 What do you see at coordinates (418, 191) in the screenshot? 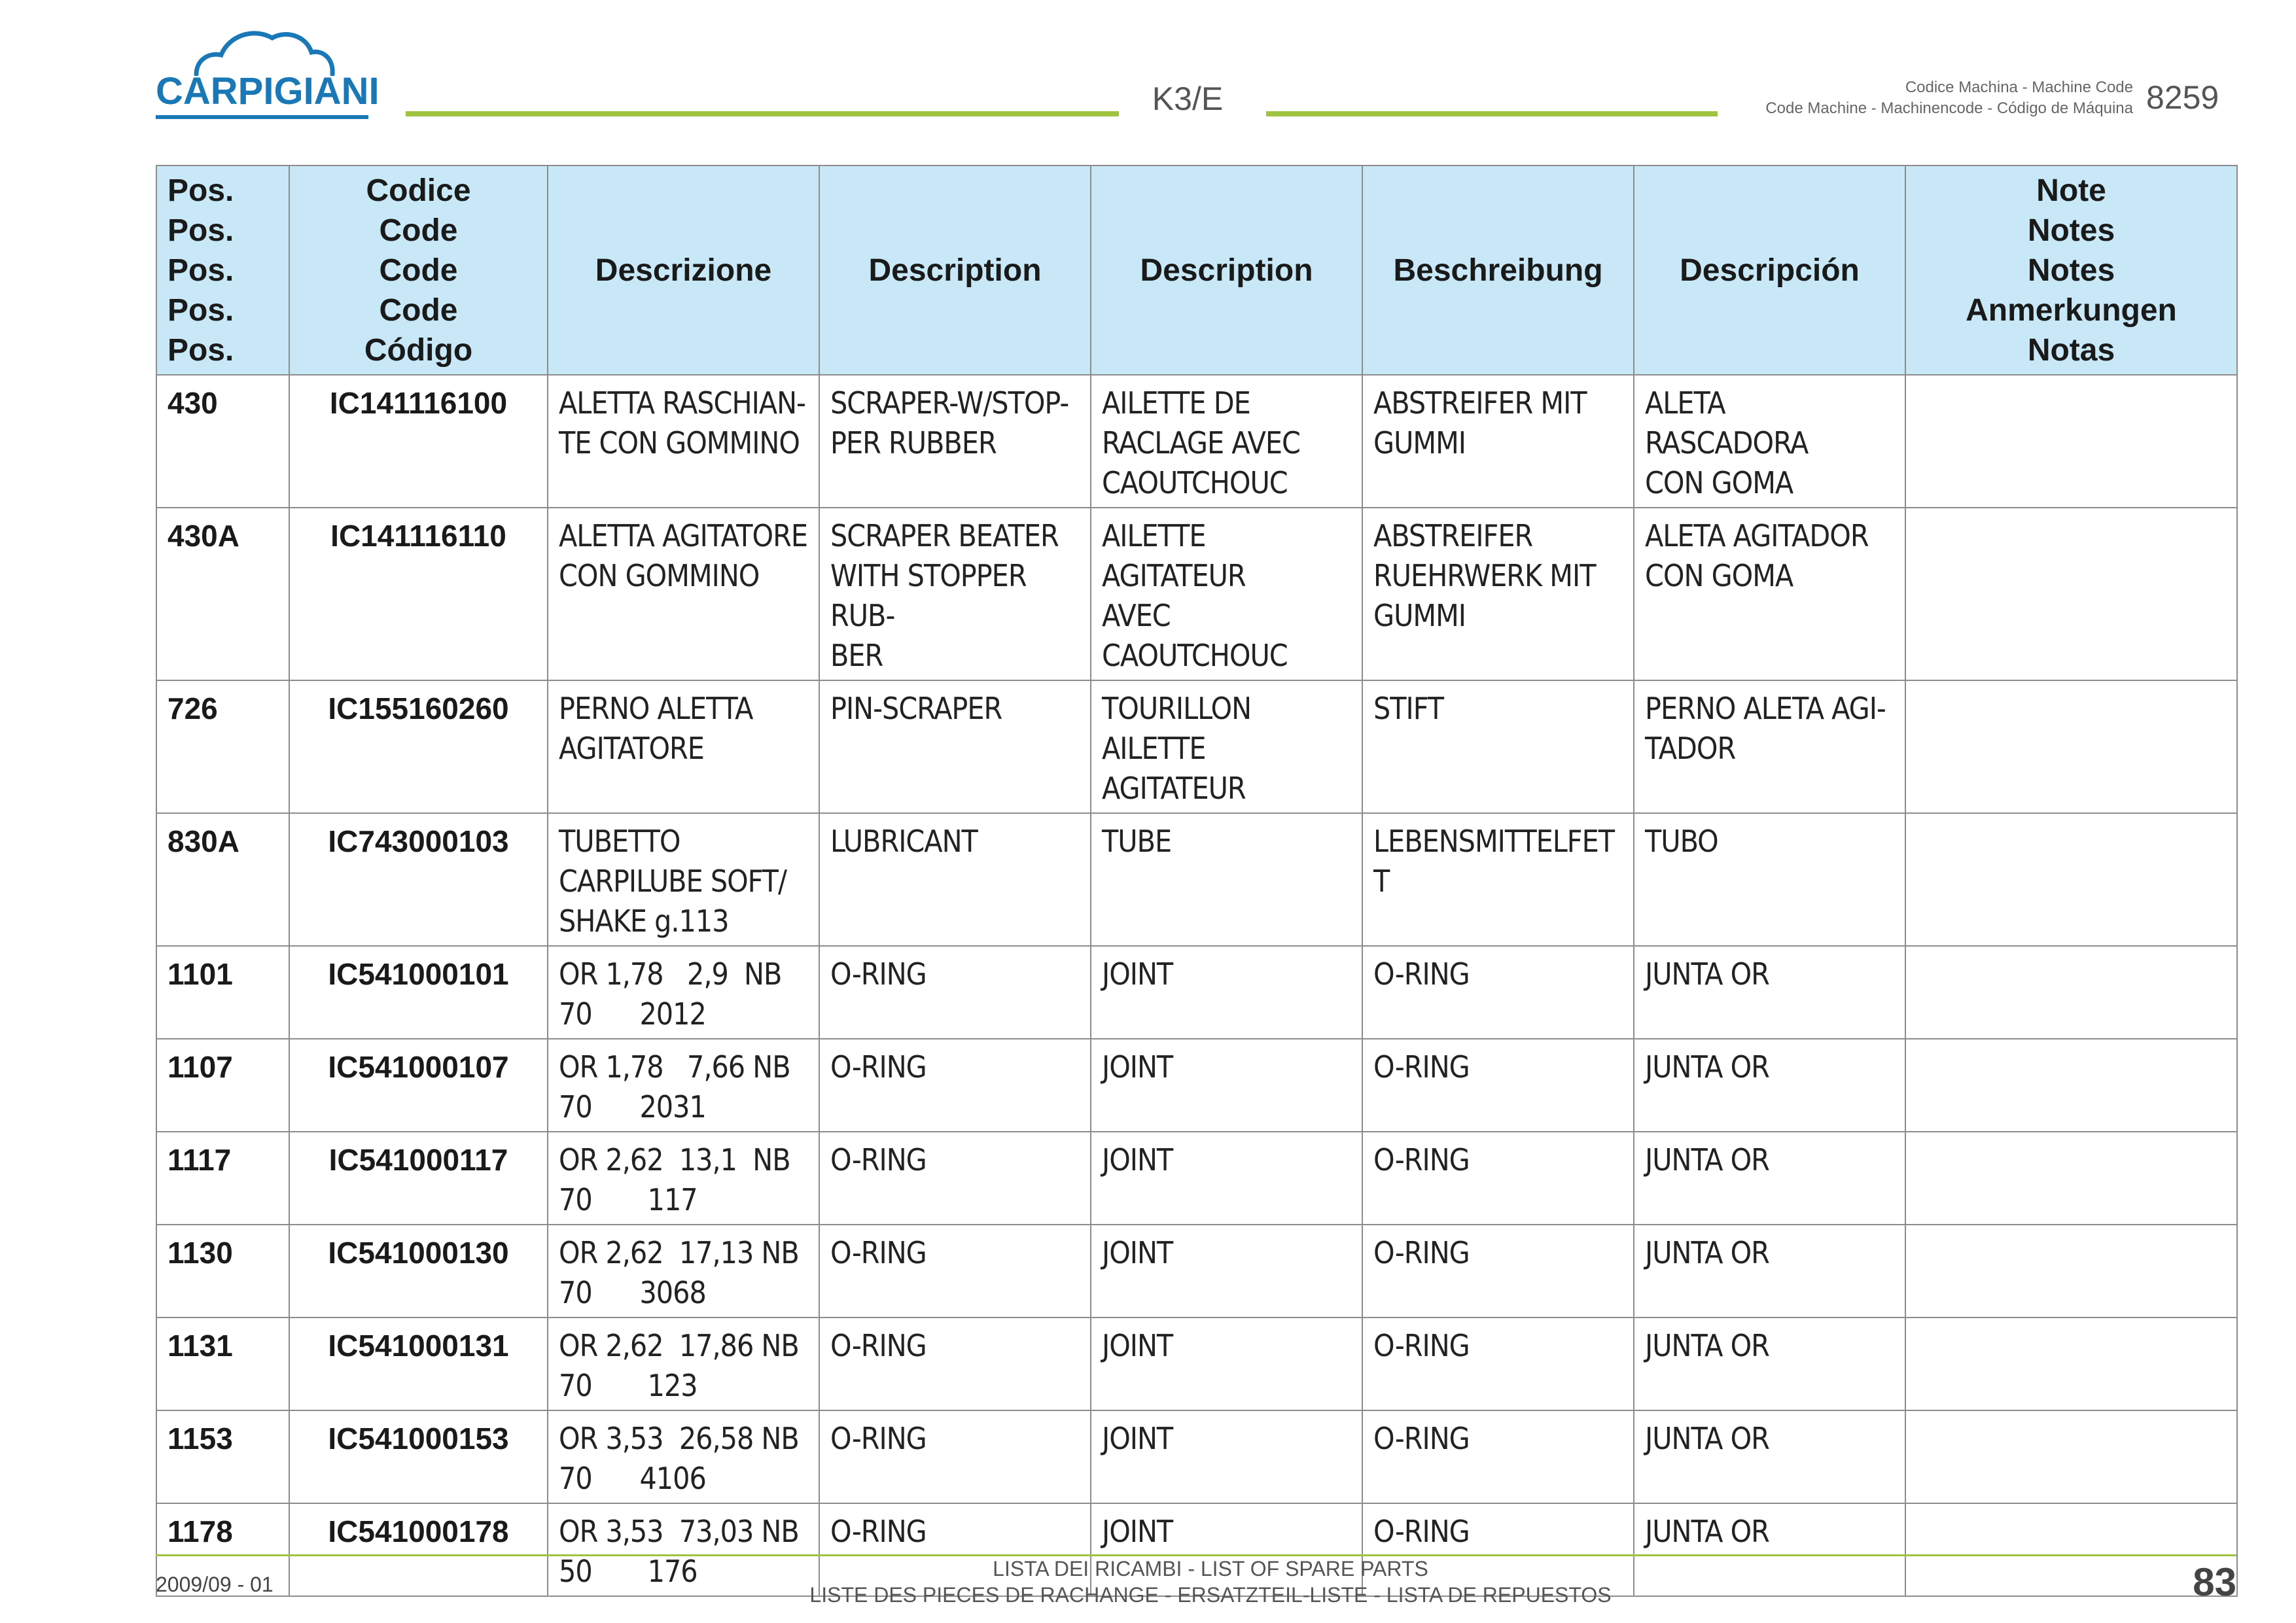
I see `header-code-it: Codice` at bounding box center [418, 191].